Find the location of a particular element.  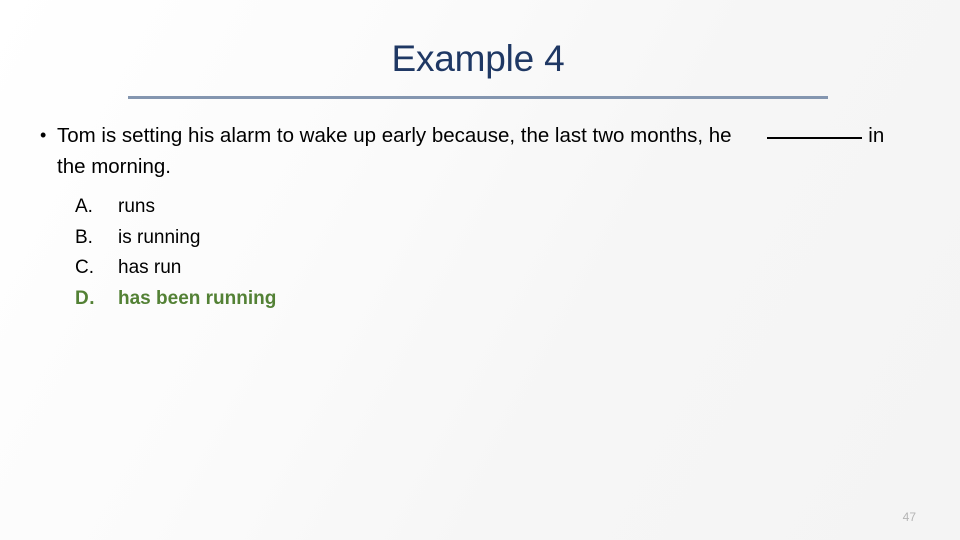

choice-text-c: has run is located at coordinates (150, 267).